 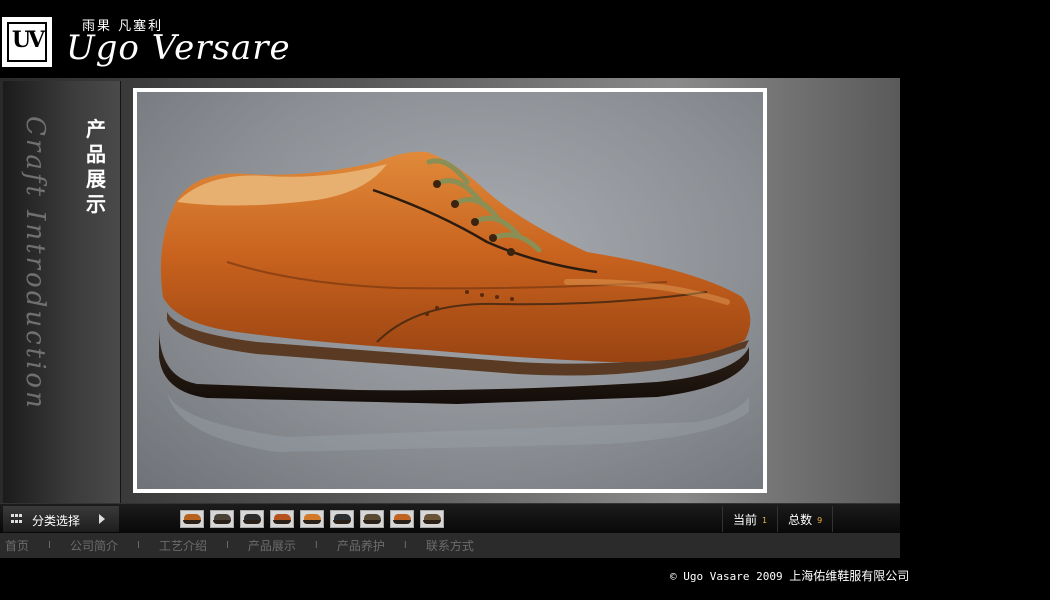 What do you see at coordinates (800, 519) in the screenshot?
I see `total-label: 总数` at bounding box center [800, 519].